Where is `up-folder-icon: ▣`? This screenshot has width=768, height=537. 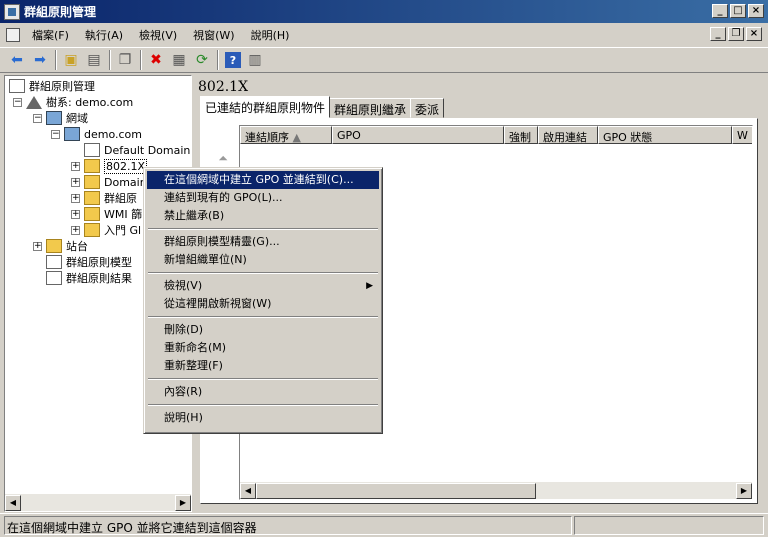 up-folder-icon: ▣ is located at coordinates (71, 60).